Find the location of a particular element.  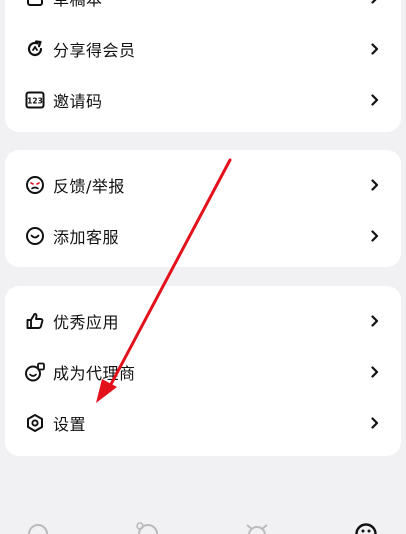

menu-item-label: 分享得会员 is located at coordinates (94, 50).